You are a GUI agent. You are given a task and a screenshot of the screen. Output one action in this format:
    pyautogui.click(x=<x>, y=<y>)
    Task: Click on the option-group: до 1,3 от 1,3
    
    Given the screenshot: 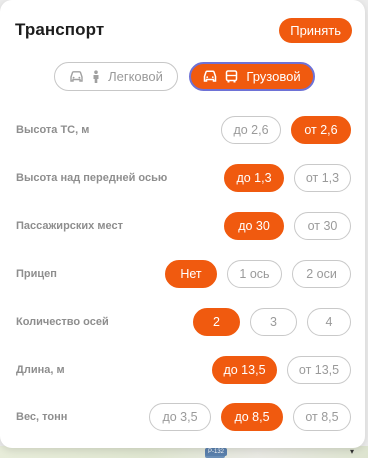 What is the action you would take?
    pyautogui.click(x=287, y=178)
    